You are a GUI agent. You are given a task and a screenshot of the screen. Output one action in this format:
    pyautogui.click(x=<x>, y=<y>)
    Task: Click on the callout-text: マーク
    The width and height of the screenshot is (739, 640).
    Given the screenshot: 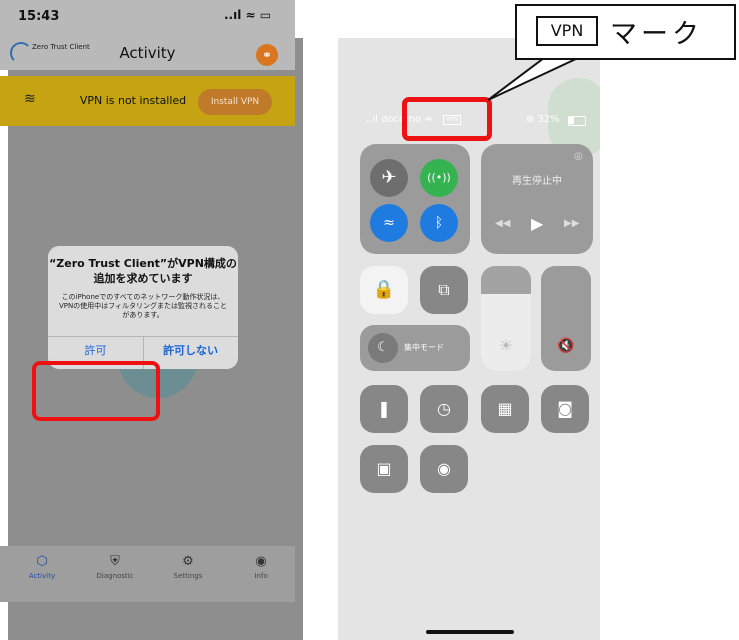 What is the action you would take?
    pyautogui.click(x=656, y=34)
    